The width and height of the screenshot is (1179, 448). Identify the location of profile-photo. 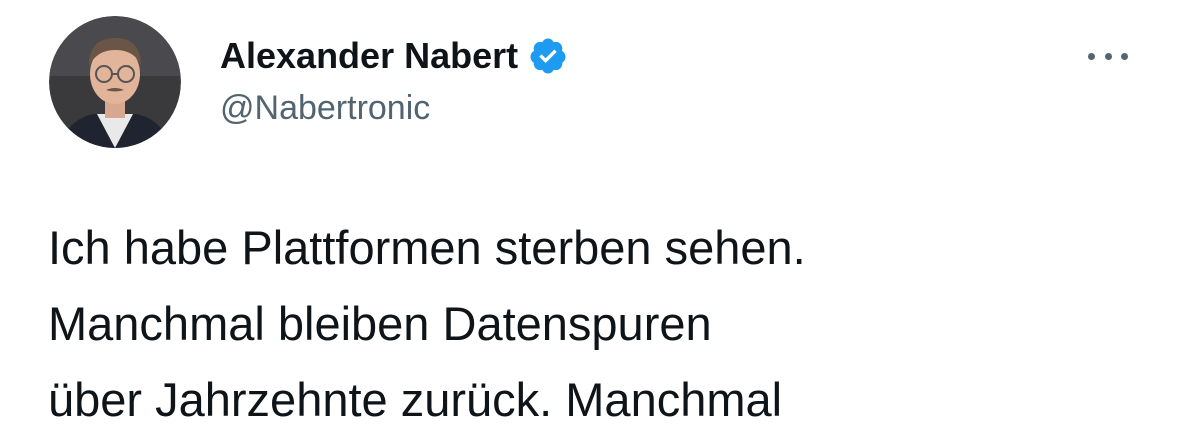
(115, 82).